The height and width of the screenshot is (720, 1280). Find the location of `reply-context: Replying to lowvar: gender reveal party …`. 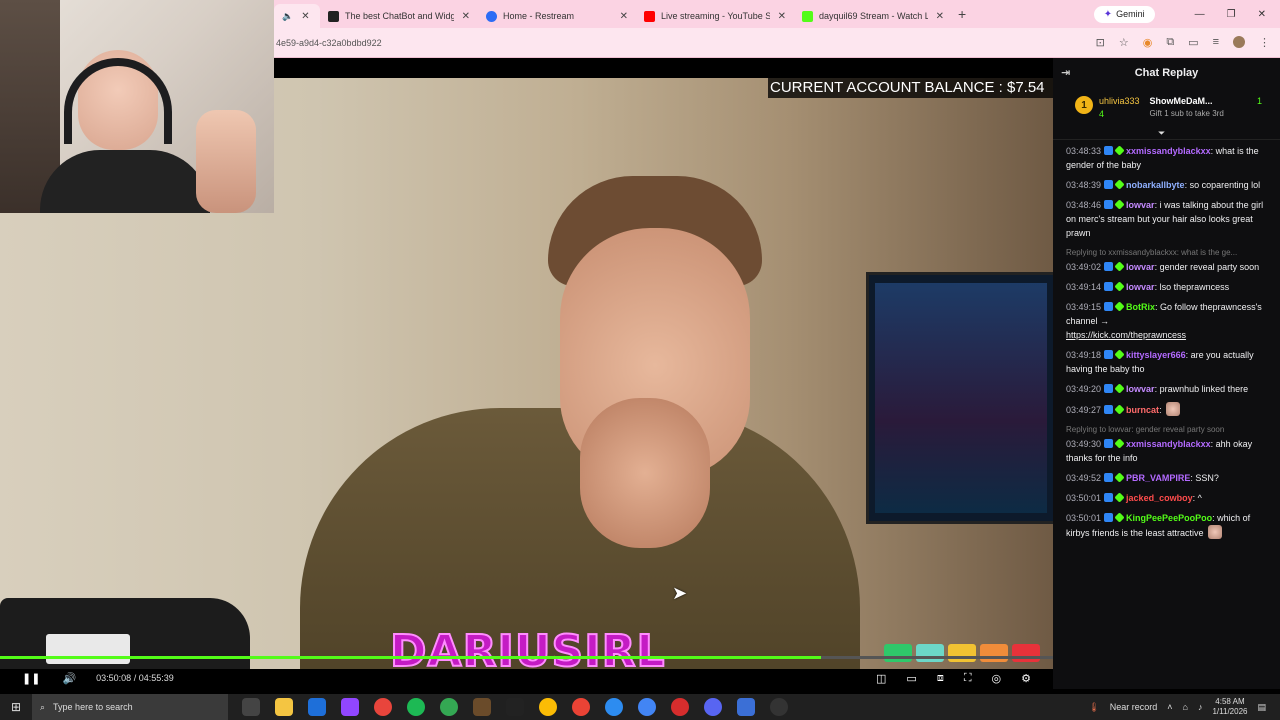

reply-context: Replying to lowvar: gender reveal party … is located at coordinates (1168, 430).